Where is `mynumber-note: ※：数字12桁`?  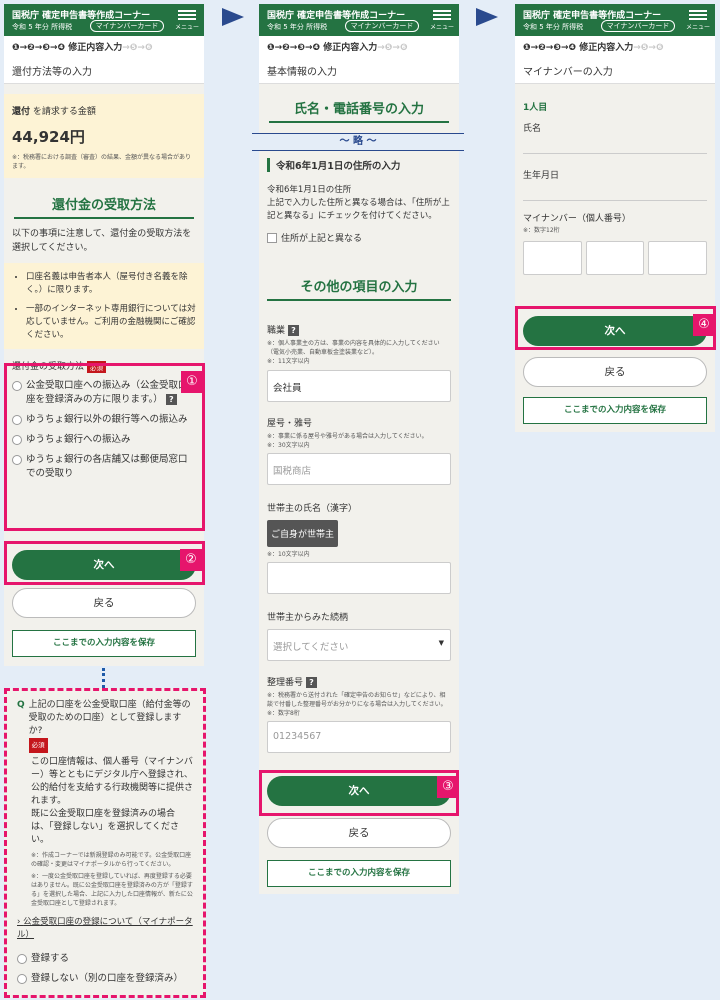 mynumber-note: ※：数字12桁 is located at coordinates (541, 230).